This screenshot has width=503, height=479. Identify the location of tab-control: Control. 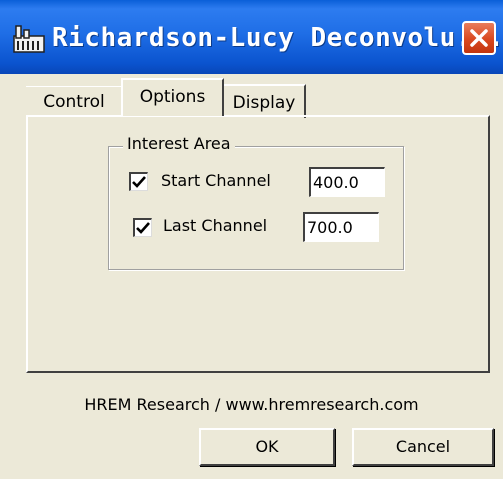
(74, 101).